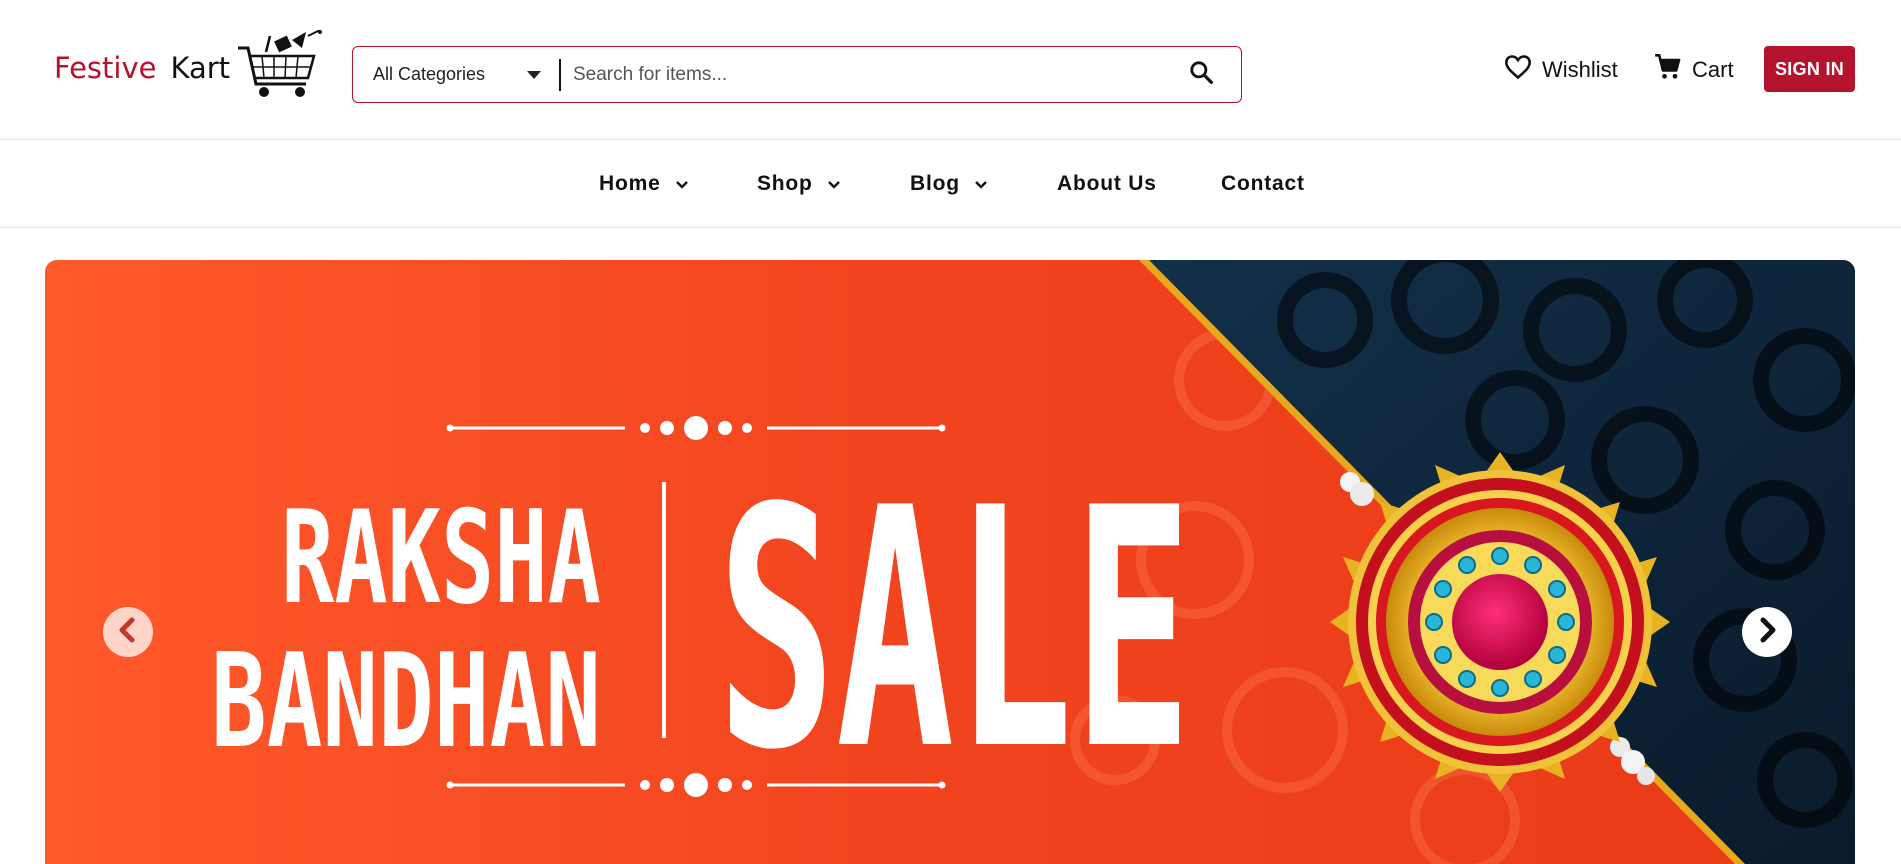 The height and width of the screenshot is (864, 1901). Describe the element at coordinates (1673, 70) in the screenshot. I see `cart-icon` at that location.